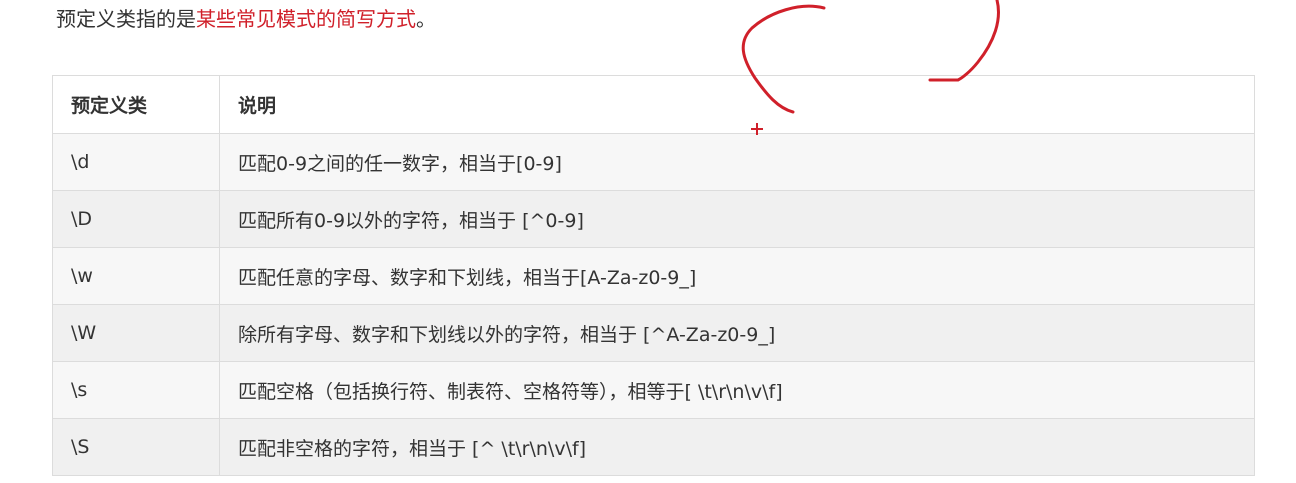  Describe the element at coordinates (964, 41) in the screenshot. I see `bracket-right-stroke` at that location.